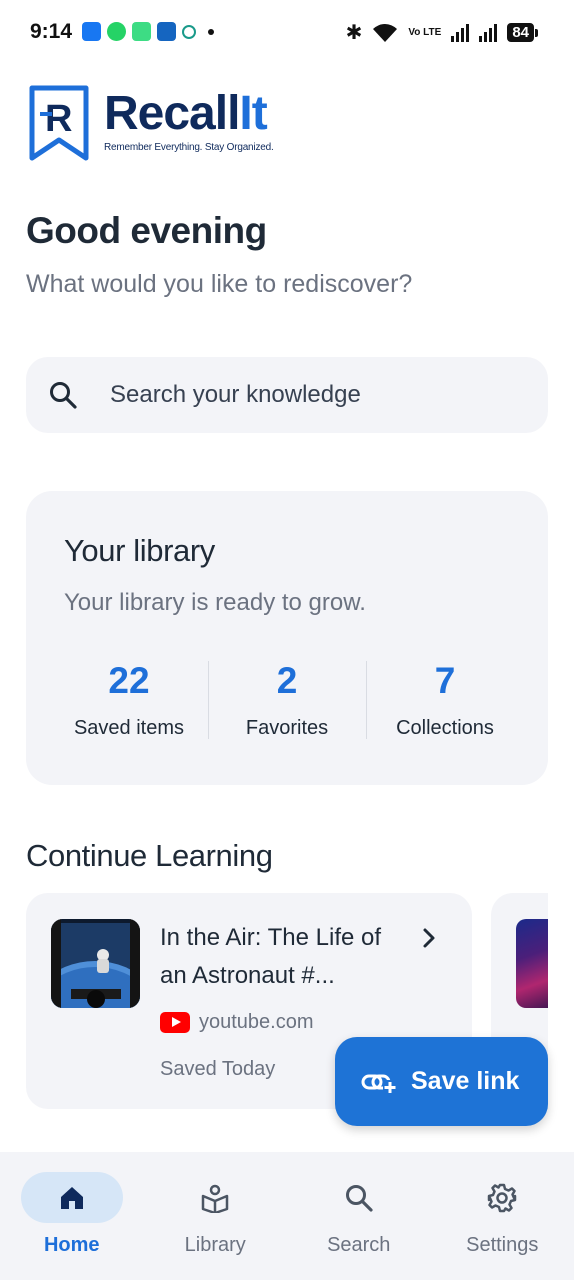 The height and width of the screenshot is (1280, 574). I want to click on library-stats: 22 Saved items 2 Favorites 7 Collections, so click(287, 700).